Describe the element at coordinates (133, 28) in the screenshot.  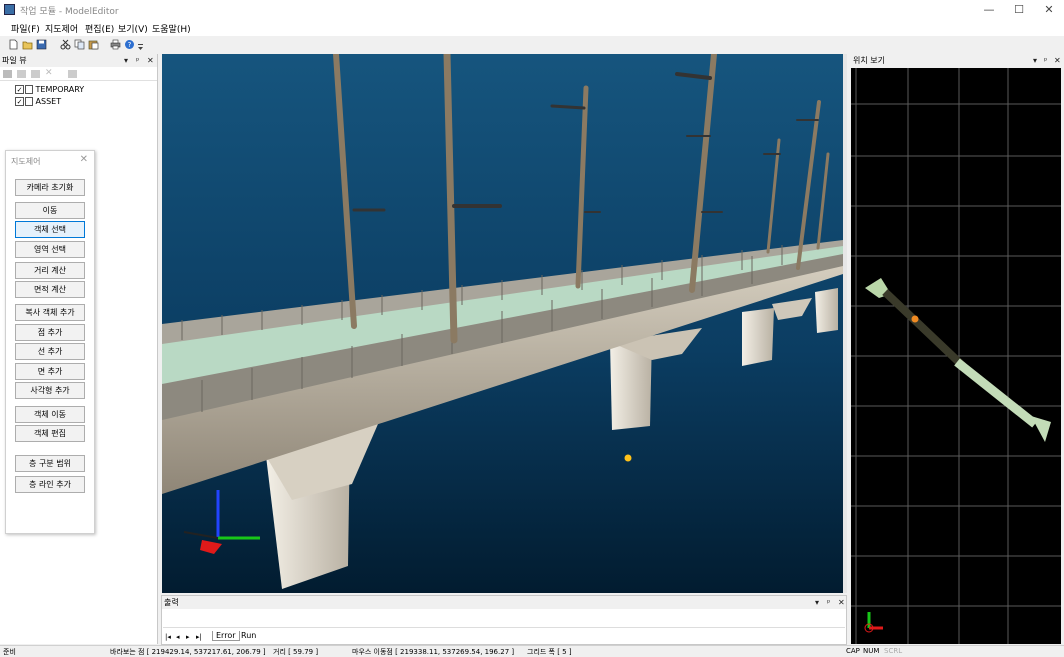
I see `menu-view: 보기(V)` at that location.